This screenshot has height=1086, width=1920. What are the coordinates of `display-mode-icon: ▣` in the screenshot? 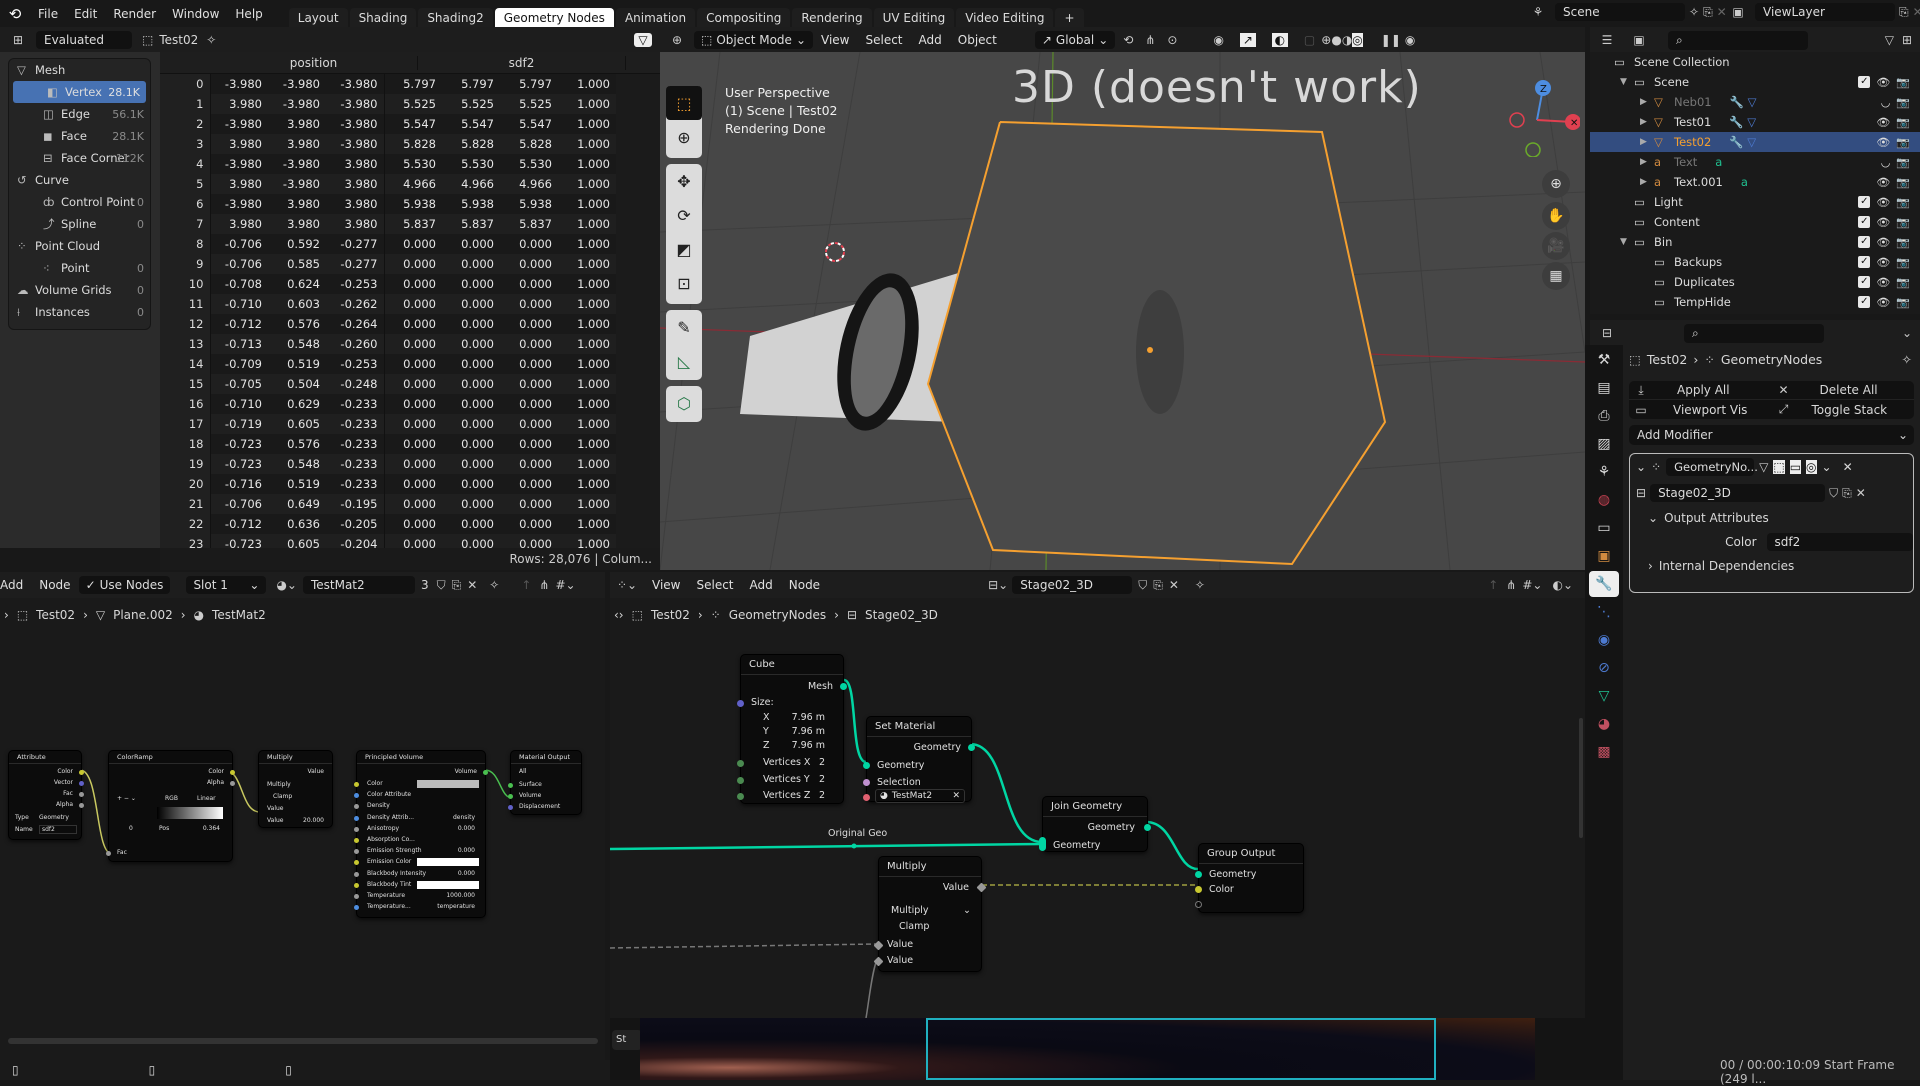 It's located at (1639, 40).